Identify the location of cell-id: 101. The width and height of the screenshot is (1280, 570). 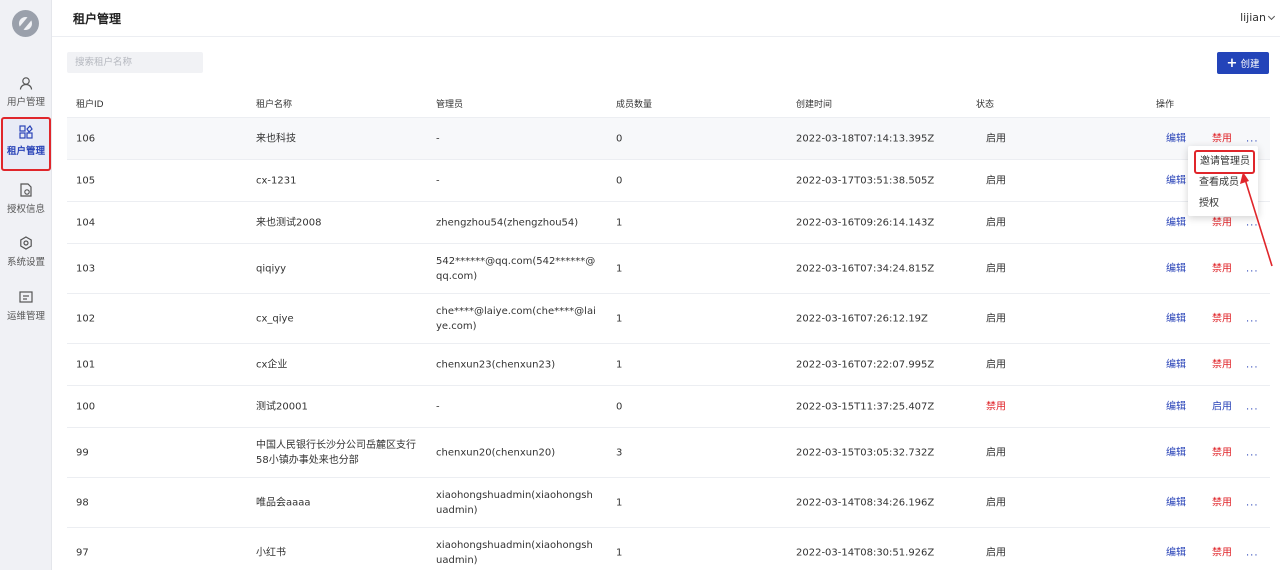
(86, 364).